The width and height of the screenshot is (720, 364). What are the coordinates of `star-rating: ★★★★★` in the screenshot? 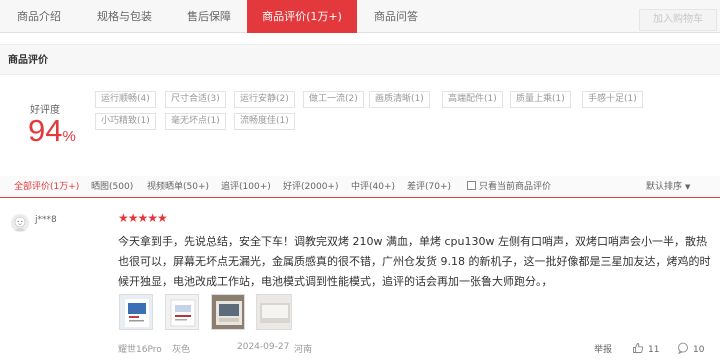 It's located at (143, 218).